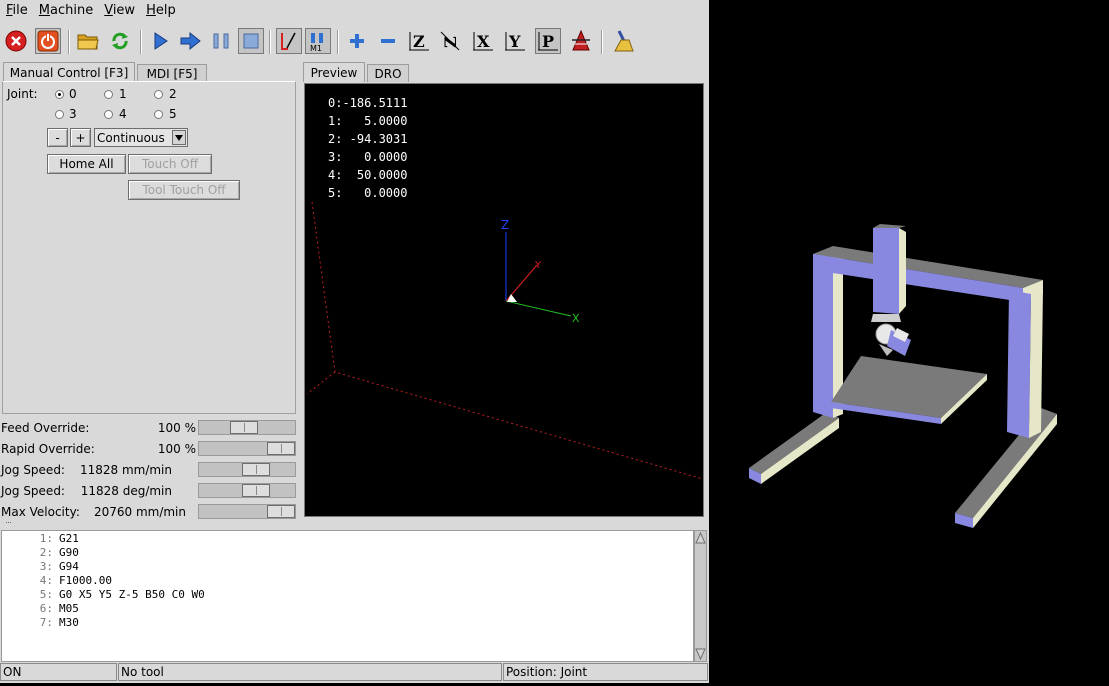  What do you see at coordinates (700, 596) in the screenshot?
I see `gcode-scrollbar` at bounding box center [700, 596].